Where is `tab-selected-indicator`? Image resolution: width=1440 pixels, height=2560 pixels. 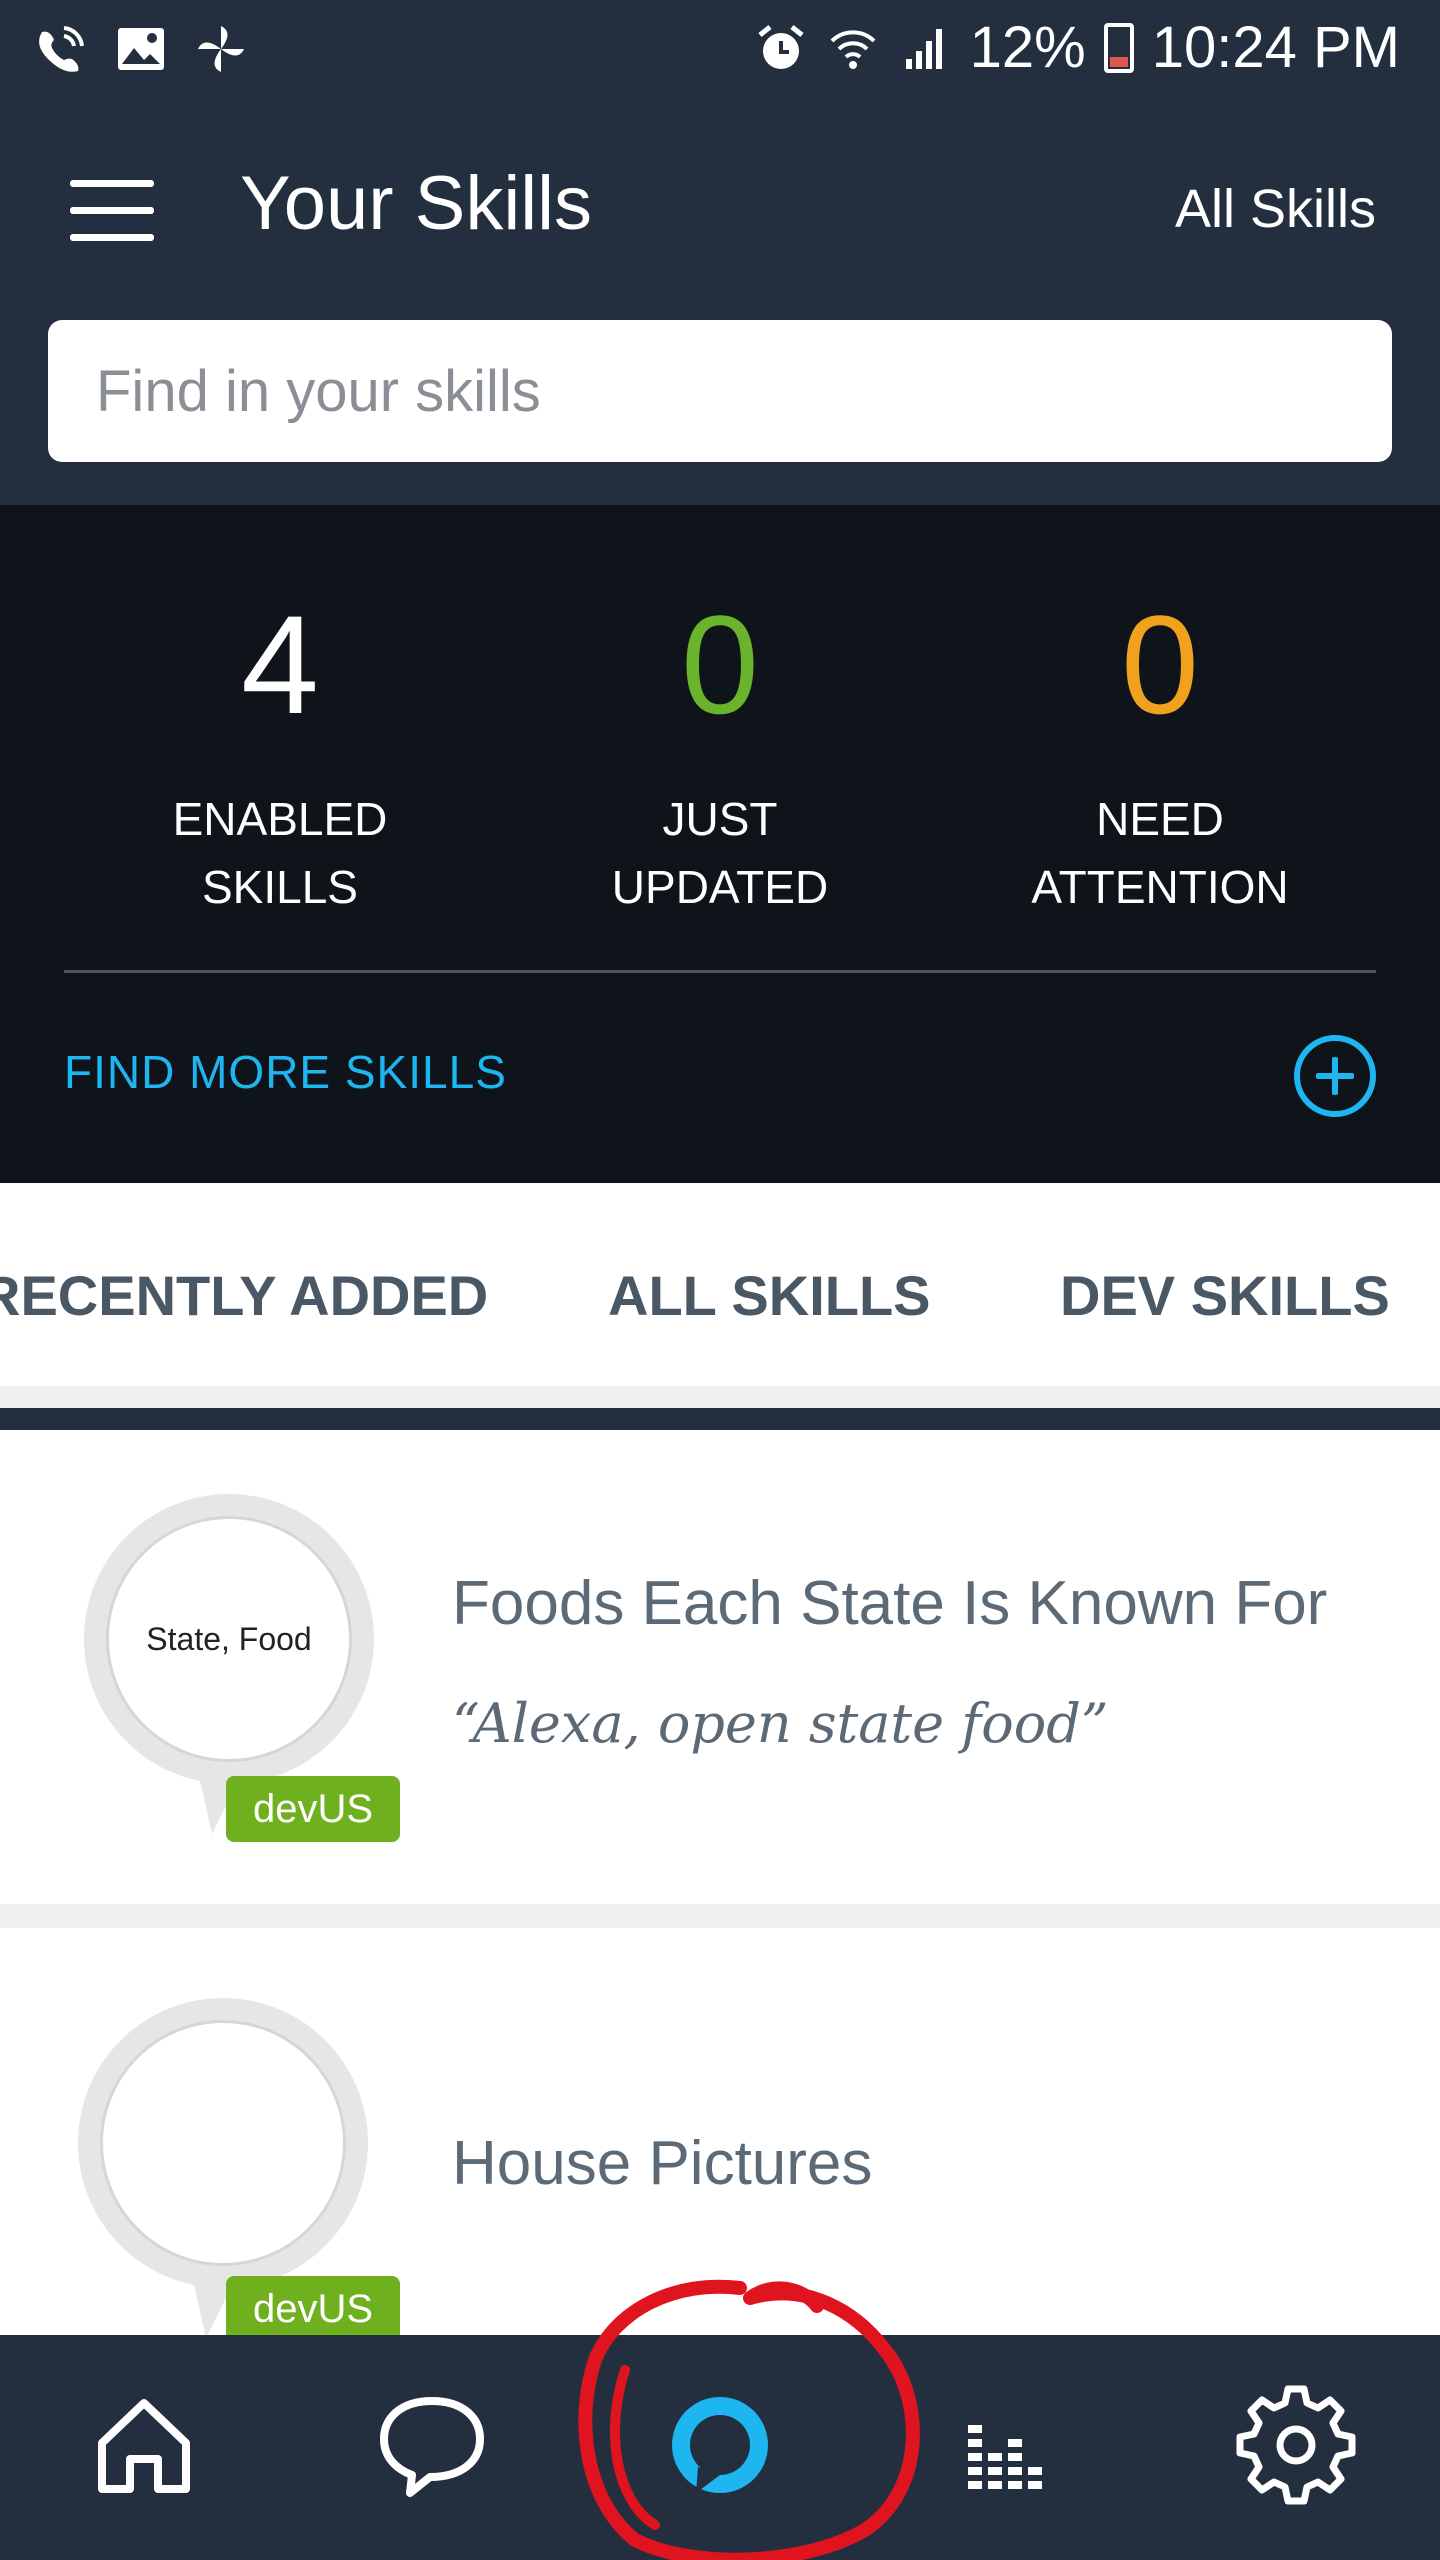 tab-selected-indicator is located at coordinates (1210, 1401).